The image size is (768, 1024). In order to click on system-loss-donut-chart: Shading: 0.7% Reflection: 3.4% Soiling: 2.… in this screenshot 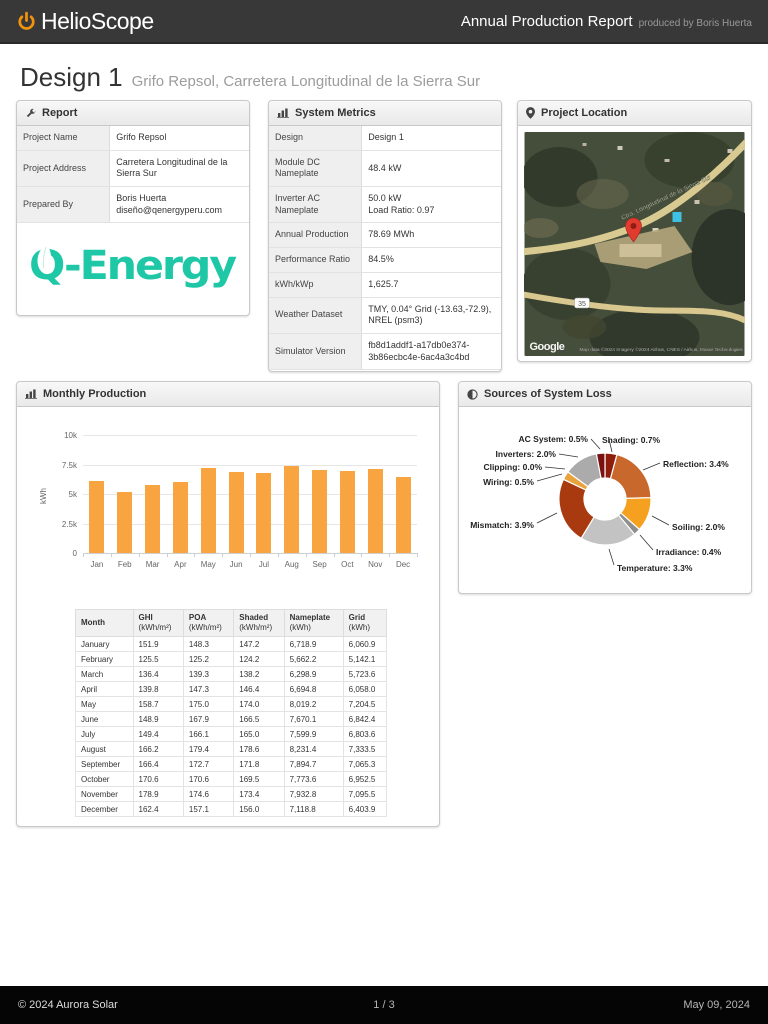, I will do `click(599, 503)`.